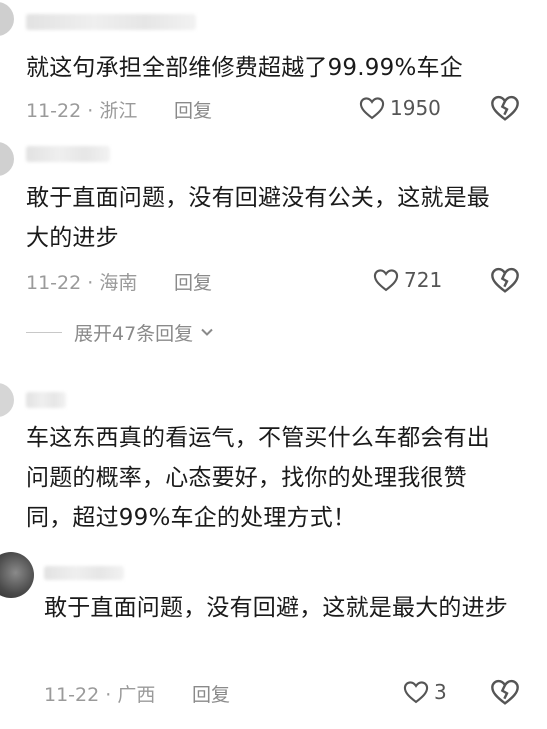 This screenshot has width=547, height=729. Describe the element at coordinates (275, 108) in the screenshot. I see `comment-meta: 11-22 · 浙江 回复 1950` at that location.